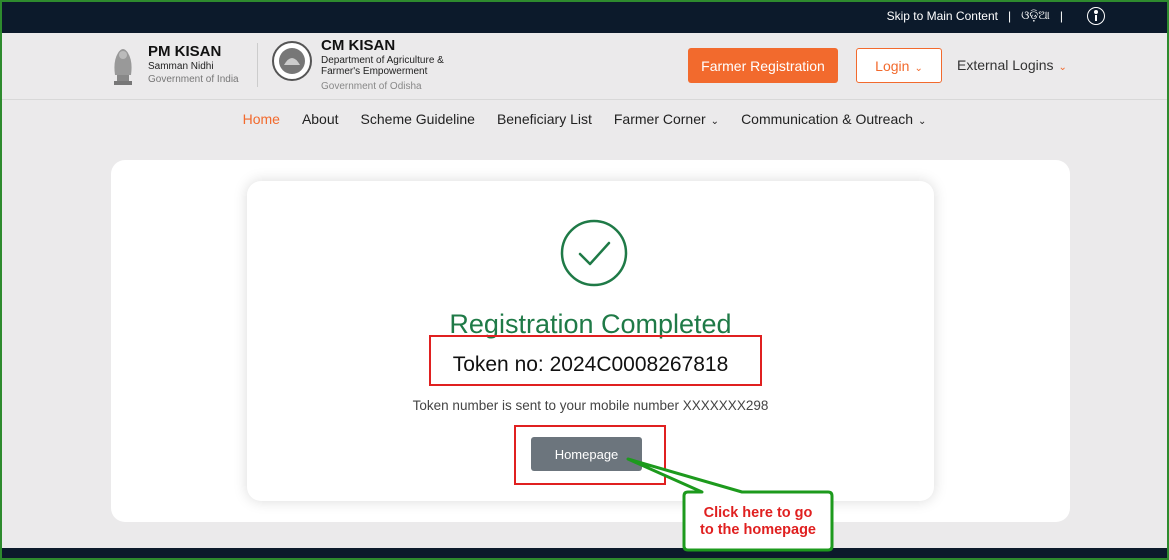 The height and width of the screenshot is (560, 1169). What do you see at coordinates (757, 521) in the screenshot?
I see `callout-text: Click here to go to the homepage` at bounding box center [757, 521].